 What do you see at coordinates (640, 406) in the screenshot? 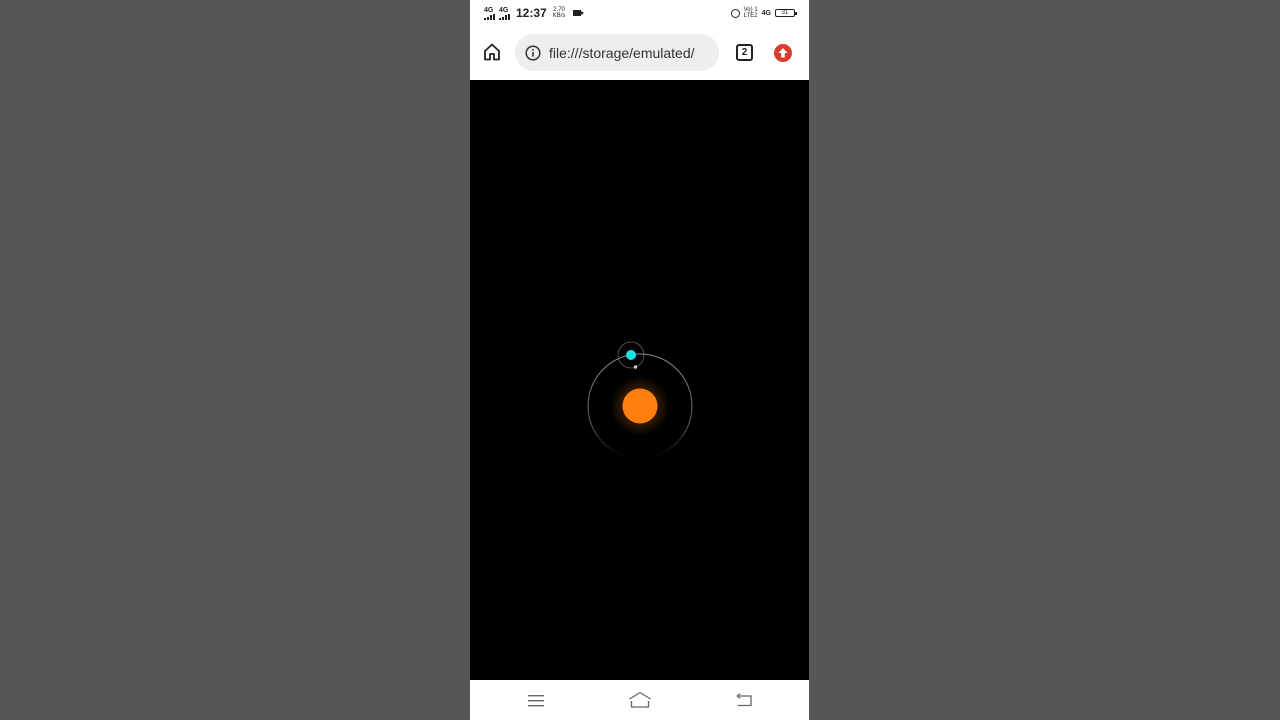
I see `sun` at bounding box center [640, 406].